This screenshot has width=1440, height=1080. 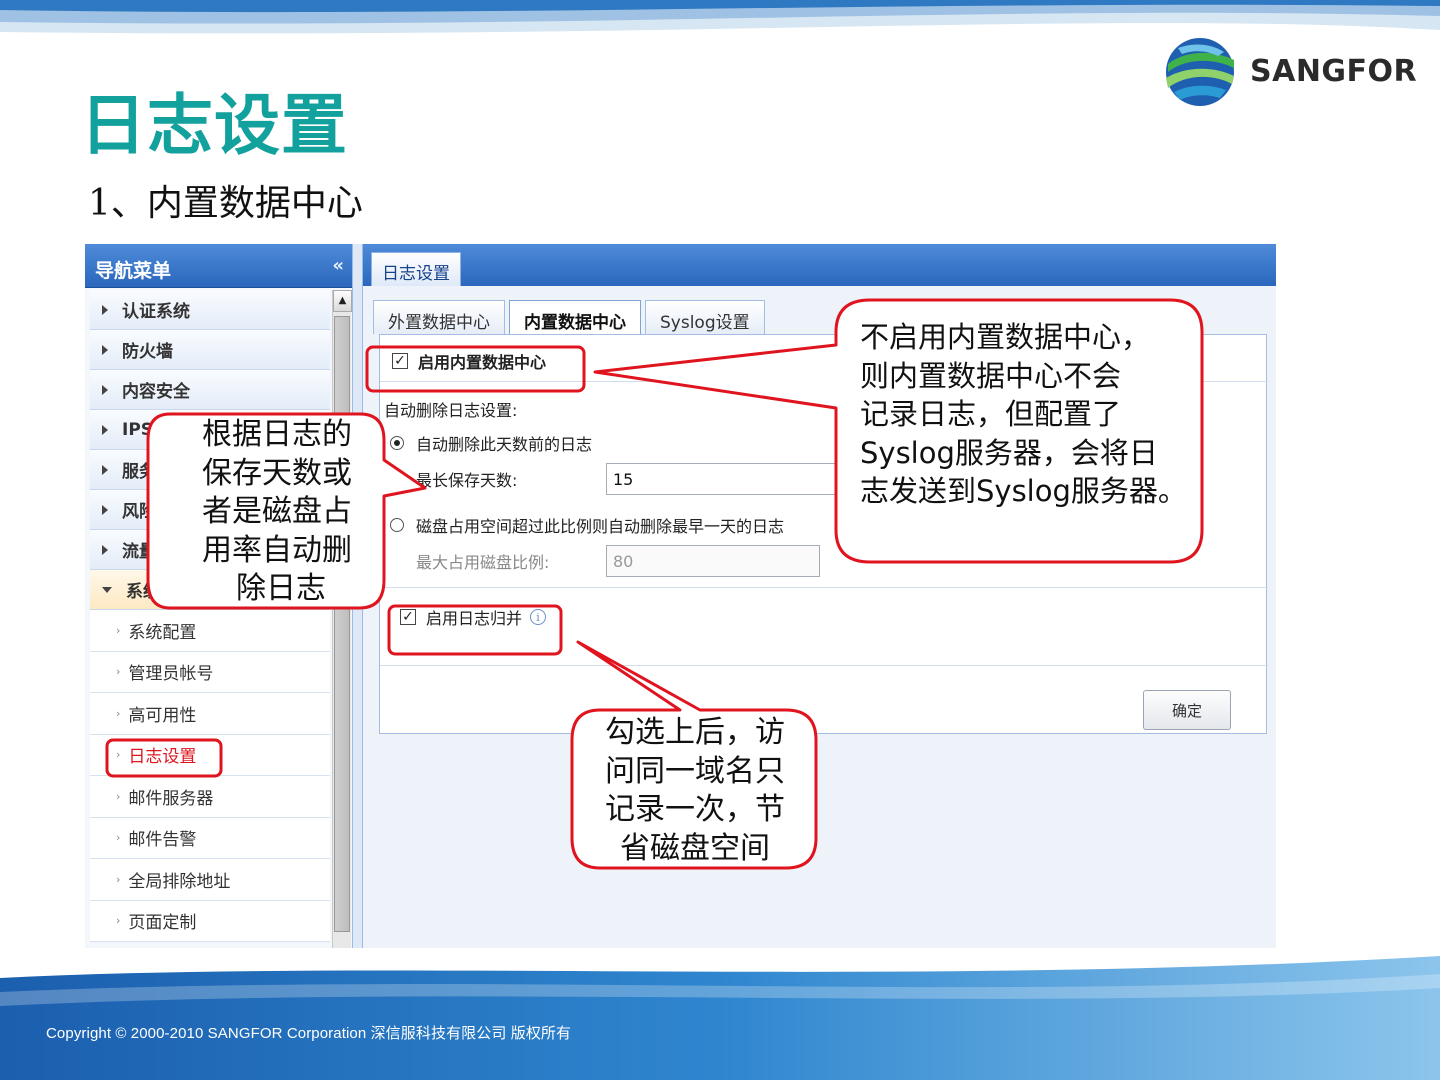 I want to click on panel-tabbar: 日志设置, so click(x=819, y=265).